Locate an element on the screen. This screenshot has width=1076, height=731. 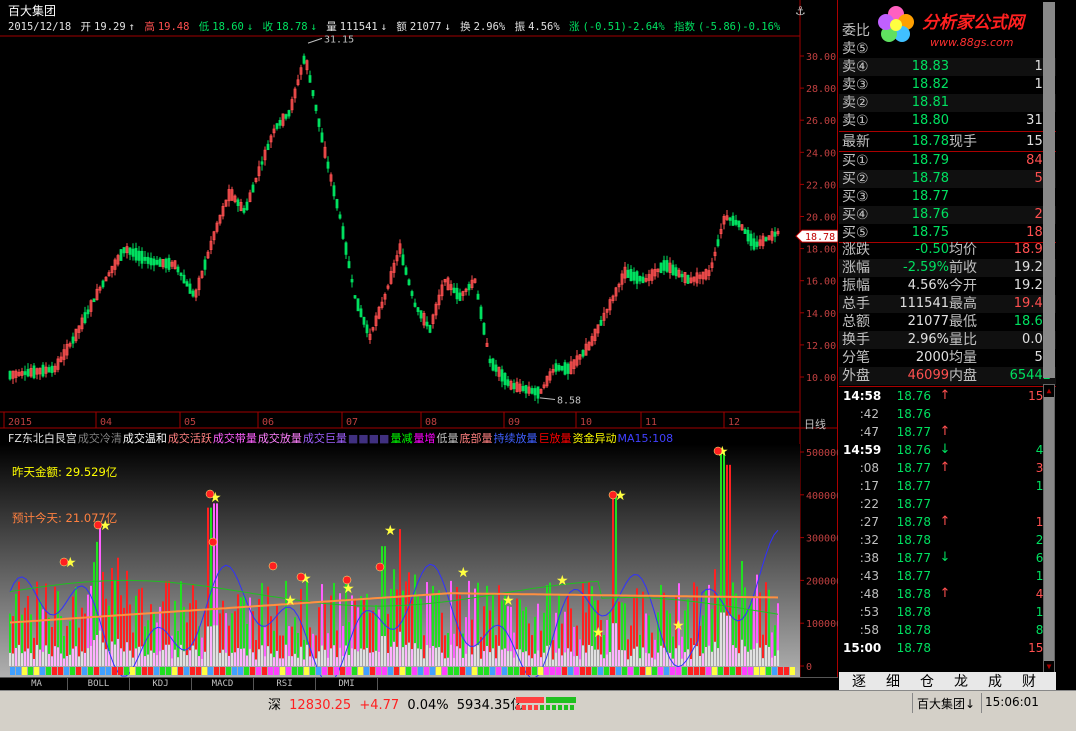
day-line-button: 日线 is located at coordinates (815, 424).